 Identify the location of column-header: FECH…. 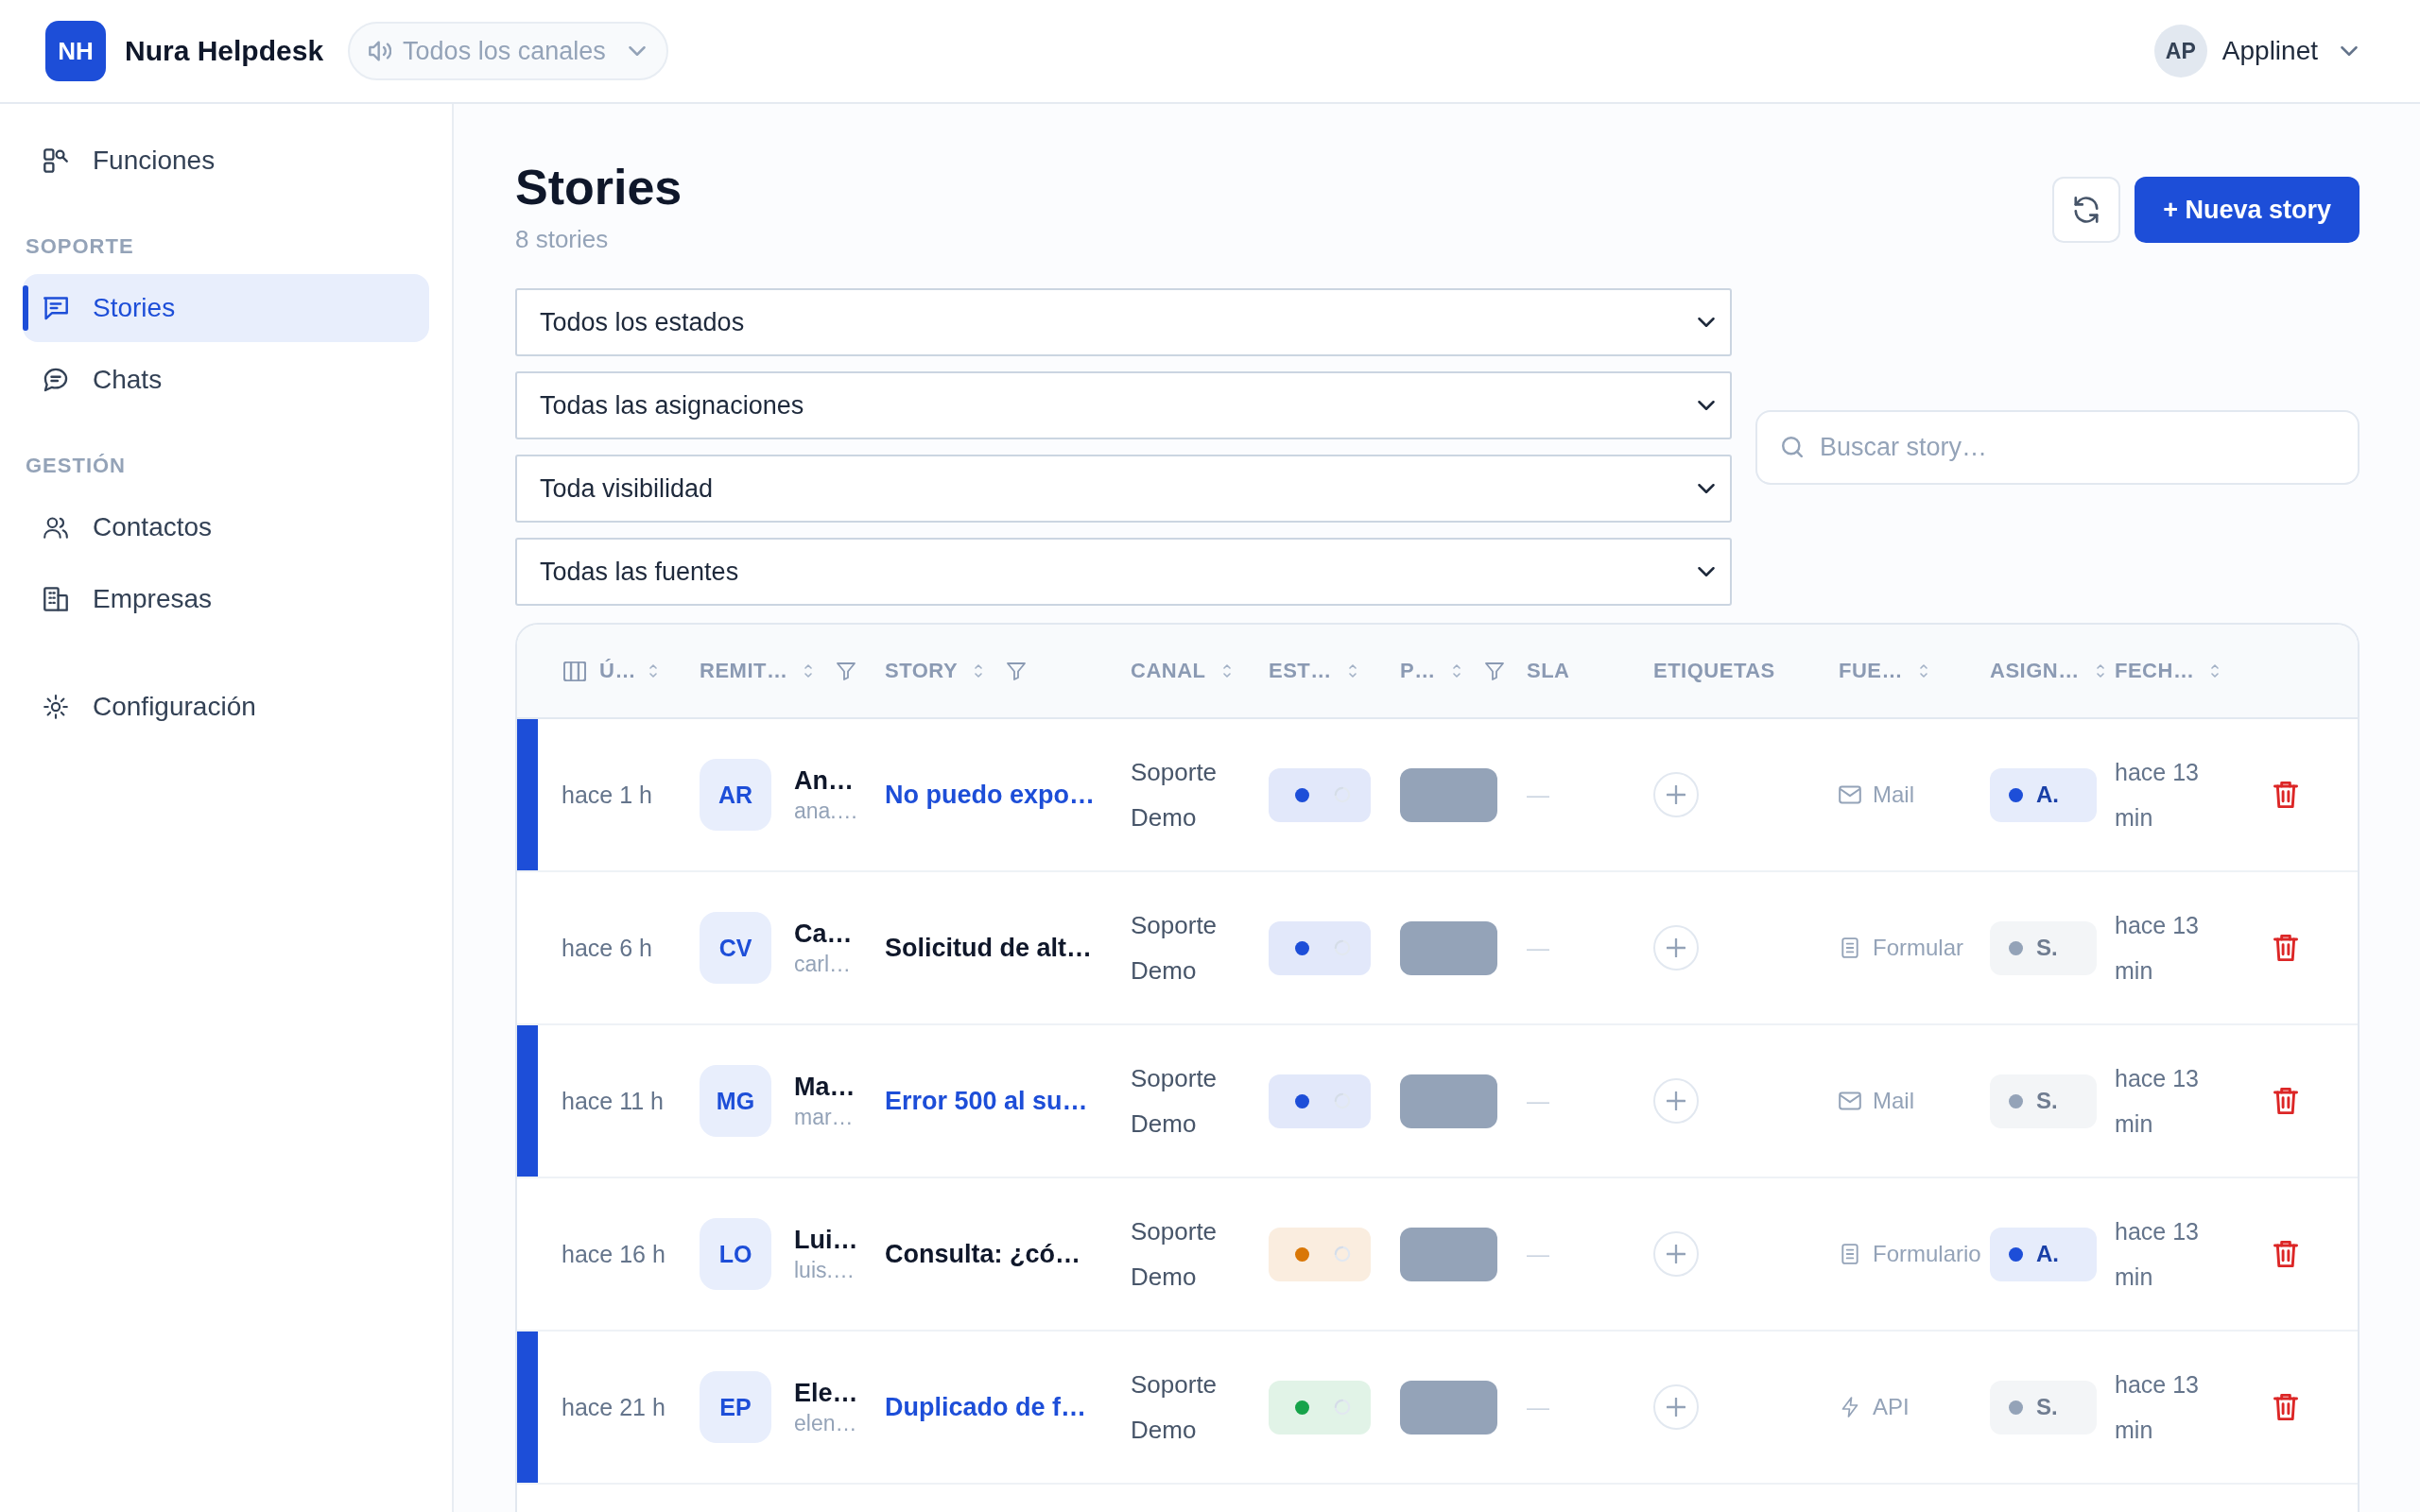
(2155, 671).